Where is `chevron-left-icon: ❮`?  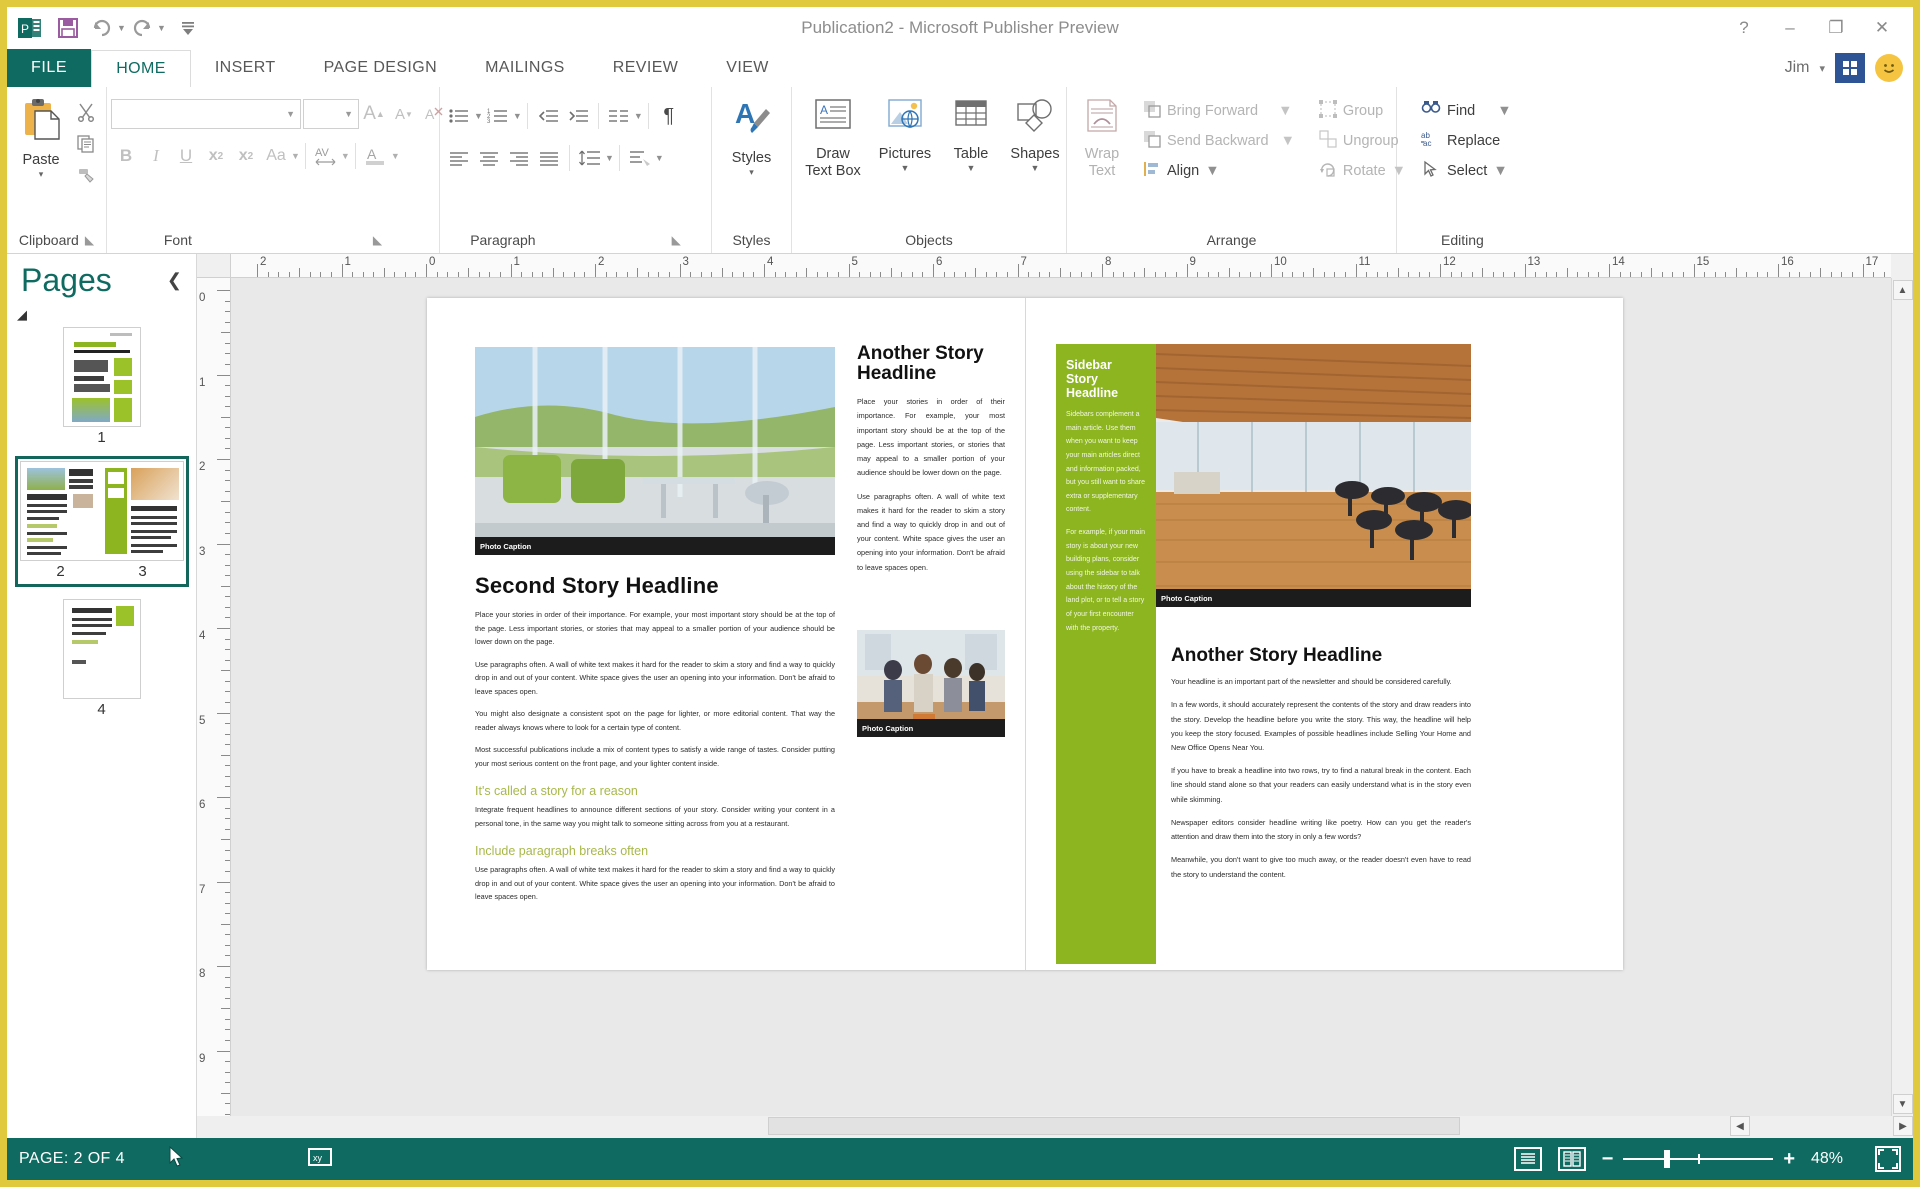
chevron-left-icon: ❮ is located at coordinates (174, 280).